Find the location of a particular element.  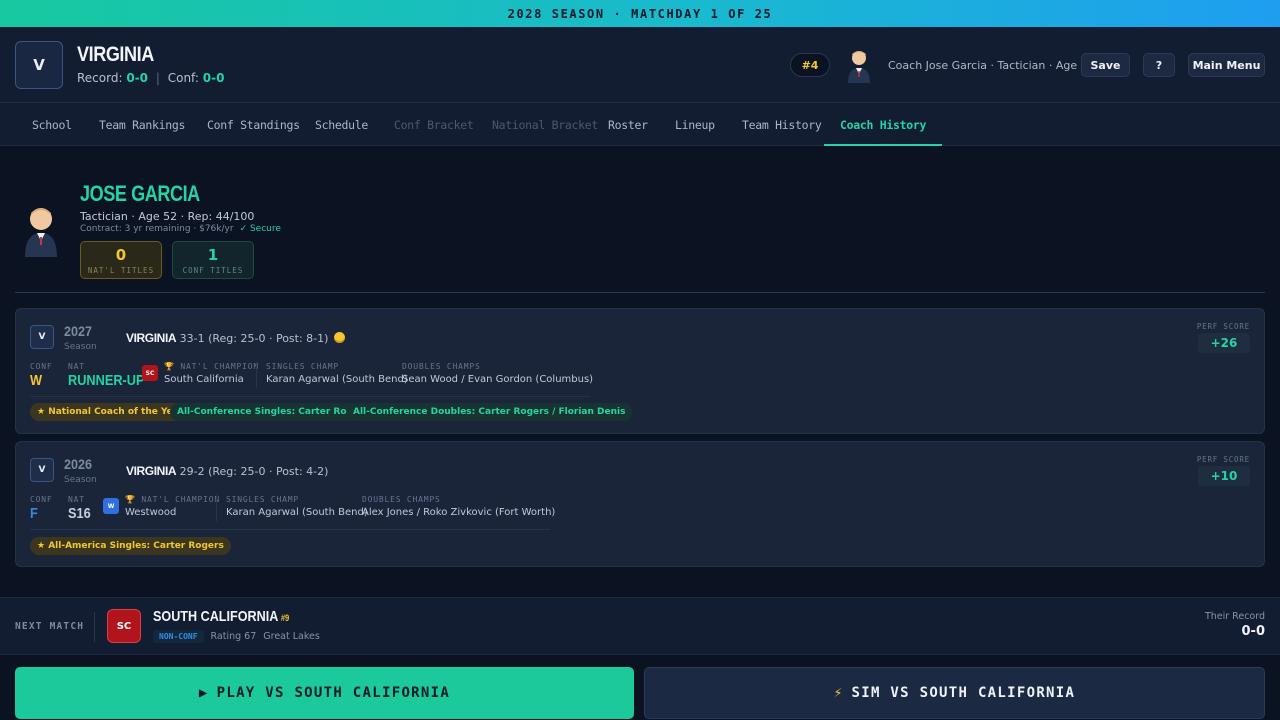

season-record-text: 29-2 (Reg: 25-0 · Post: 4-2) is located at coordinates (254, 471).